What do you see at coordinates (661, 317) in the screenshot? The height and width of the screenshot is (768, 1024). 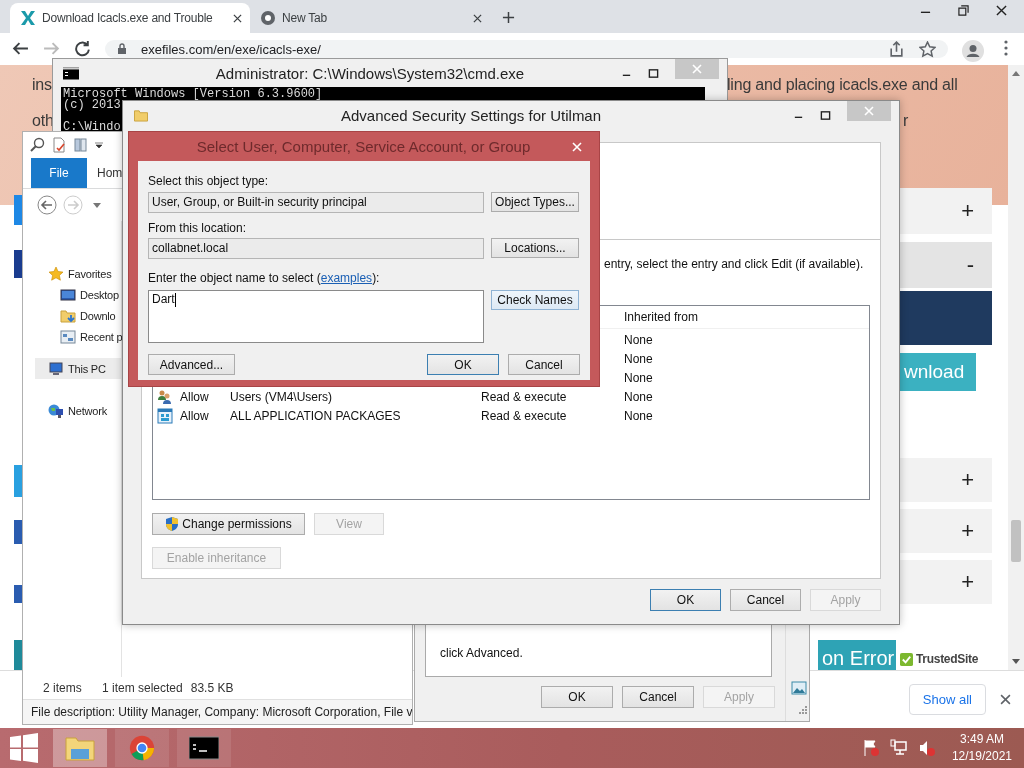 I see `column-header: Inherited from` at bounding box center [661, 317].